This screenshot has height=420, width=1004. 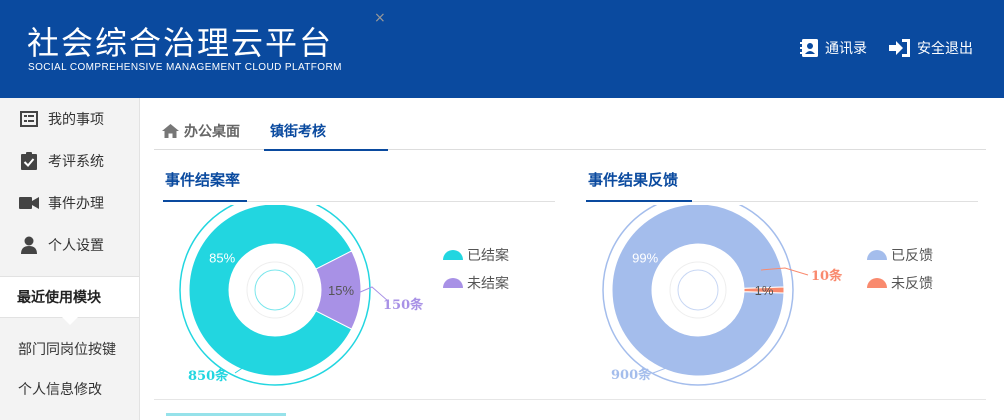 What do you see at coordinates (722, 295) in the screenshot?
I see `feedback-pie-chart: 99% 900条 1% 10条` at bounding box center [722, 295].